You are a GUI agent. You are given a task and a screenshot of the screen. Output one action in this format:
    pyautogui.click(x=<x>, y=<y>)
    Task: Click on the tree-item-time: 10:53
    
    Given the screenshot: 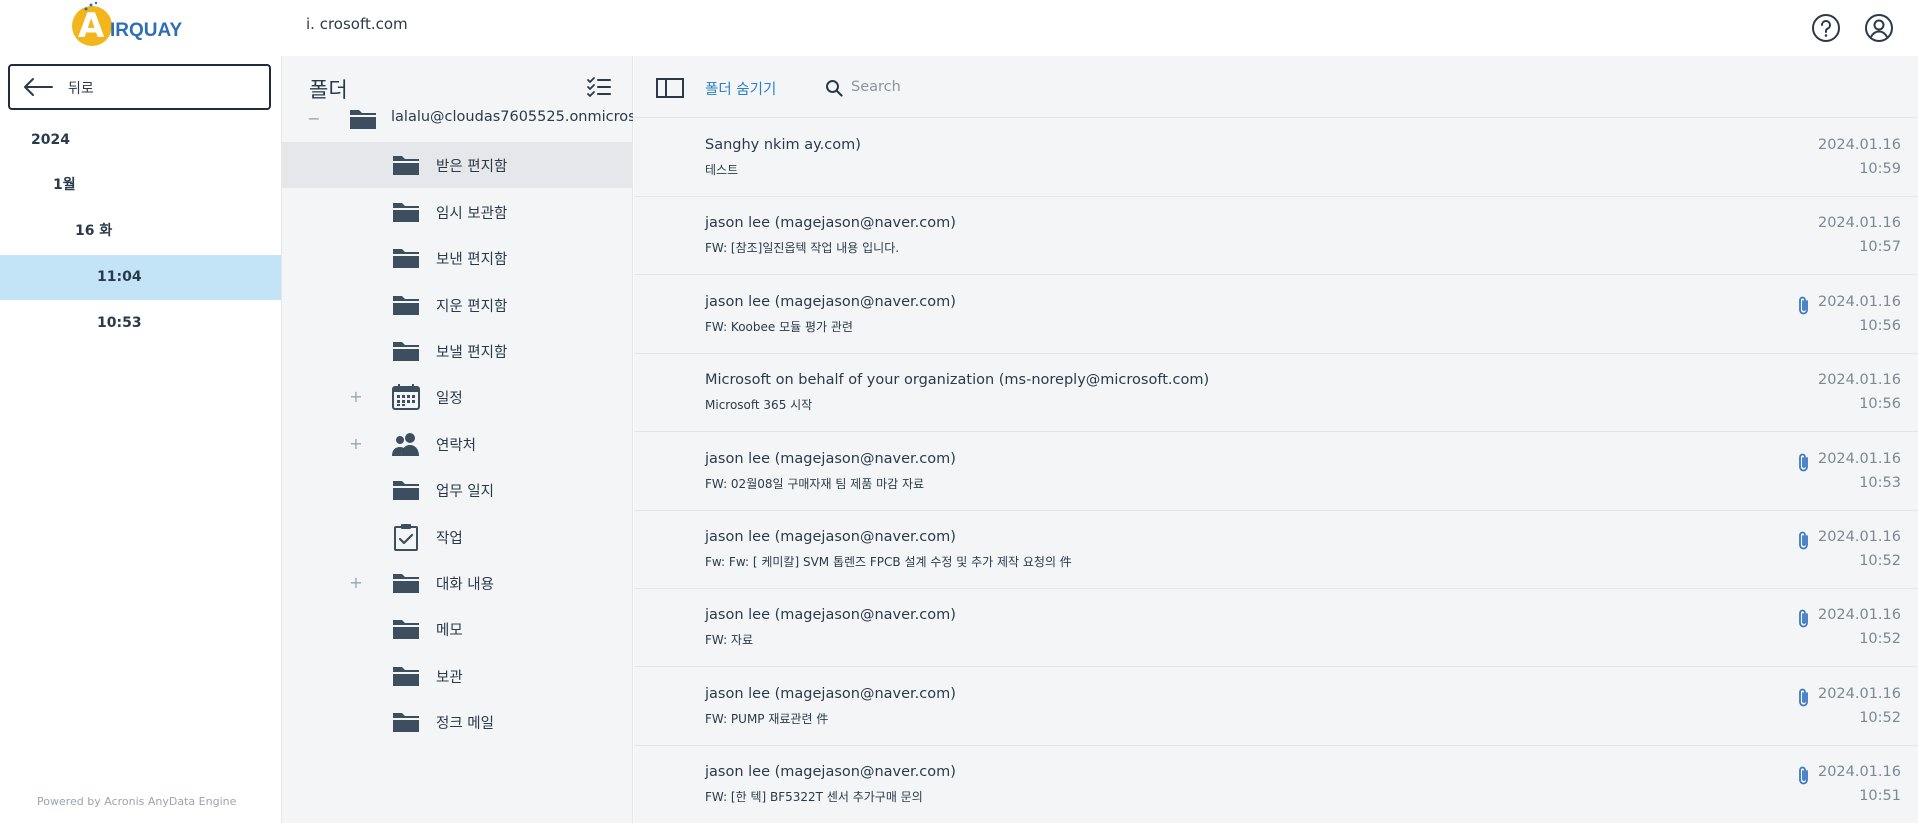 What is the action you would take?
    pyautogui.click(x=140, y=323)
    